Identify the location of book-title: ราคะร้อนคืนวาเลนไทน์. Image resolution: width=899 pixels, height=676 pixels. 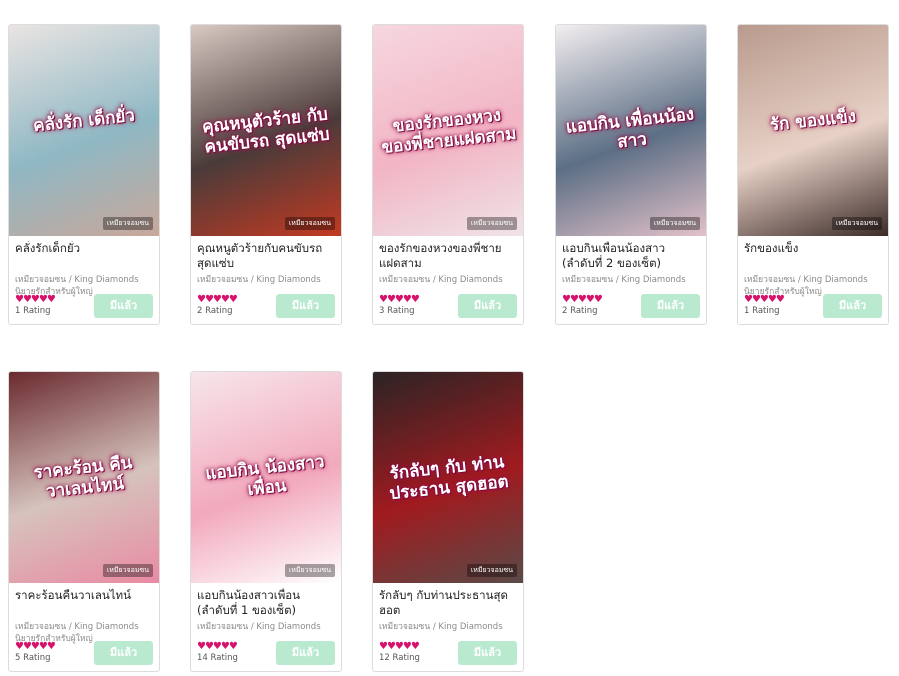
(84, 604).